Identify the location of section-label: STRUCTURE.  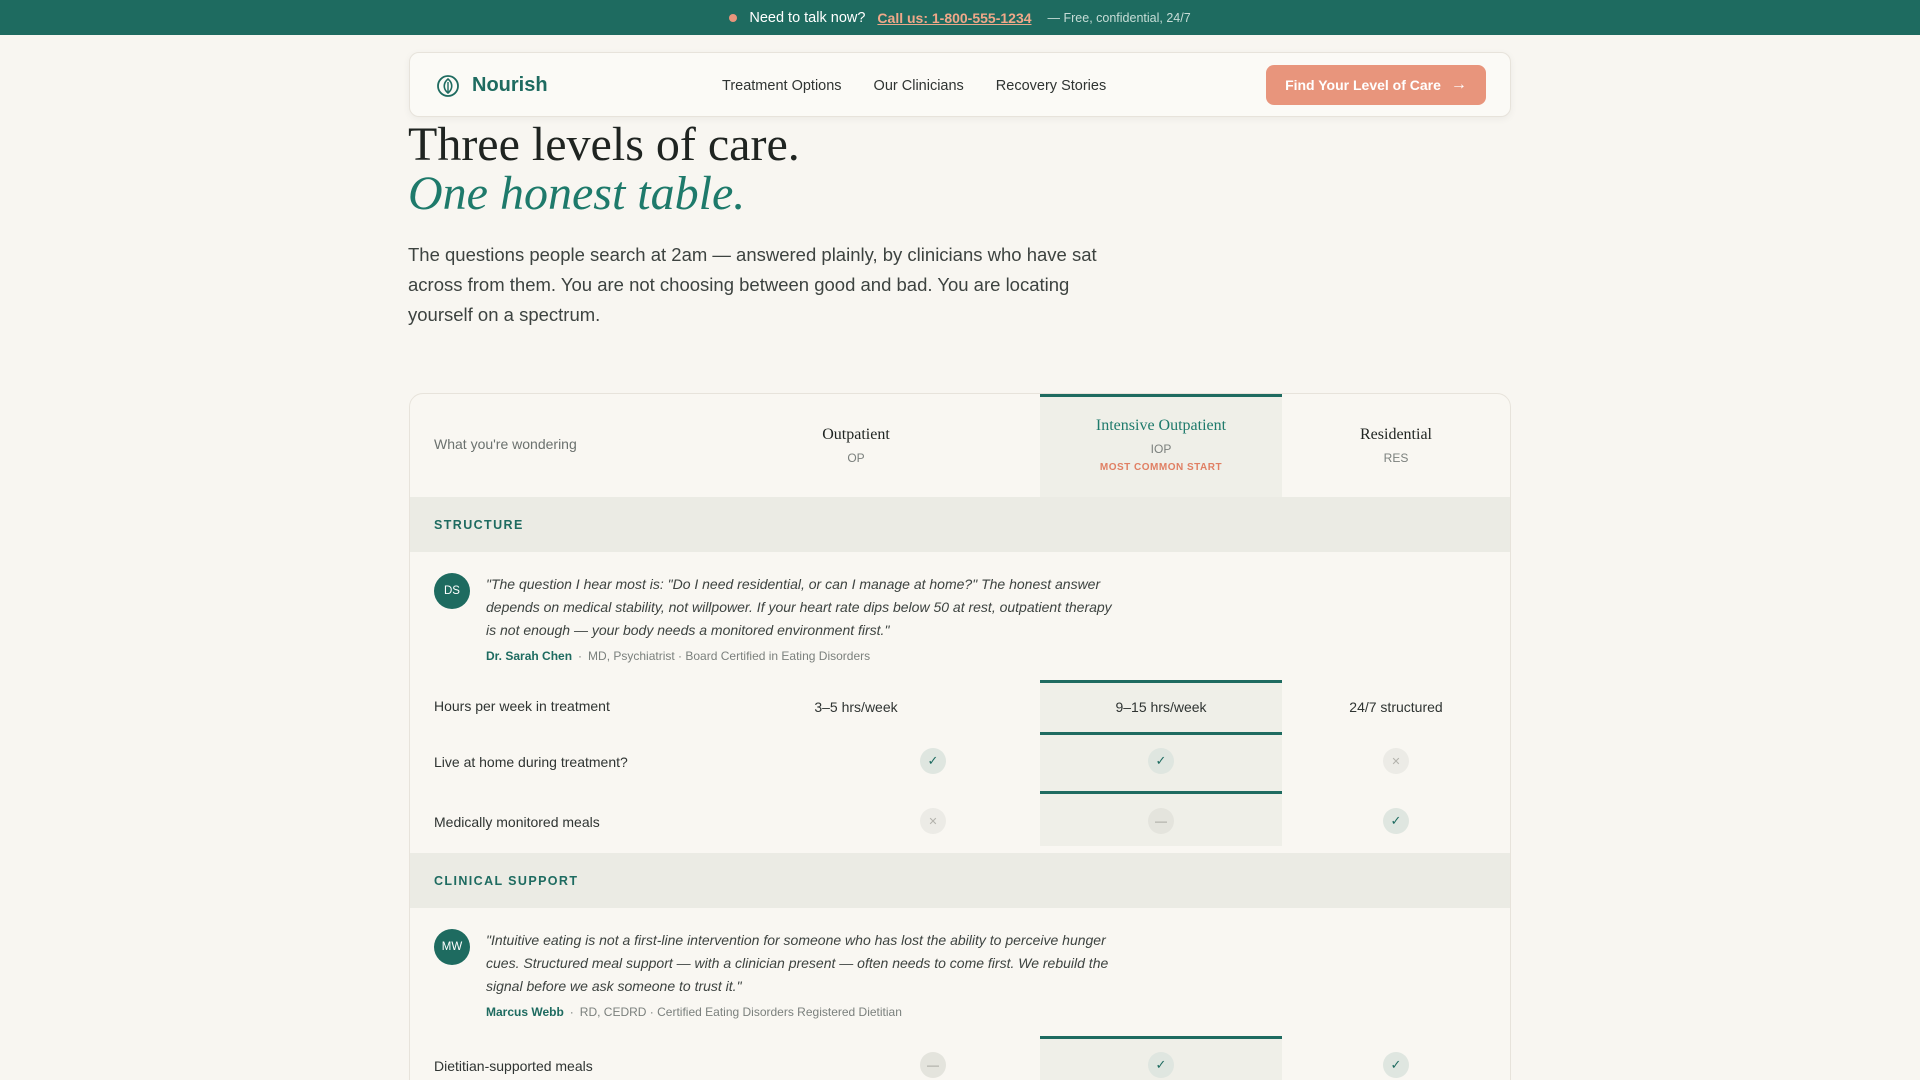
(479, 524).